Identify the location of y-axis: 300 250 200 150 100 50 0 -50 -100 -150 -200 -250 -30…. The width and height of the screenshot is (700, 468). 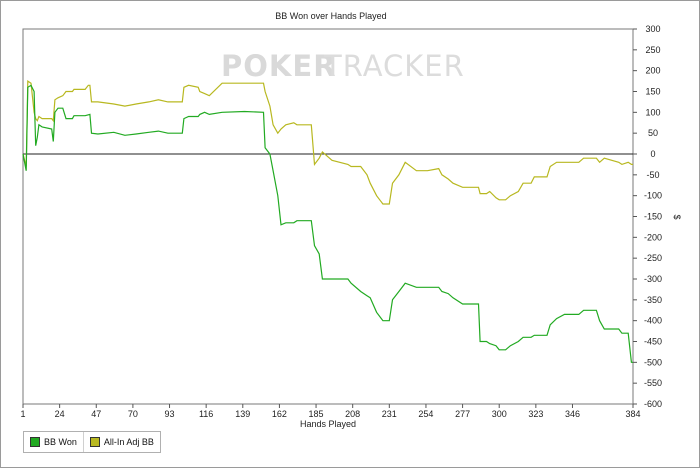
(647, 216).